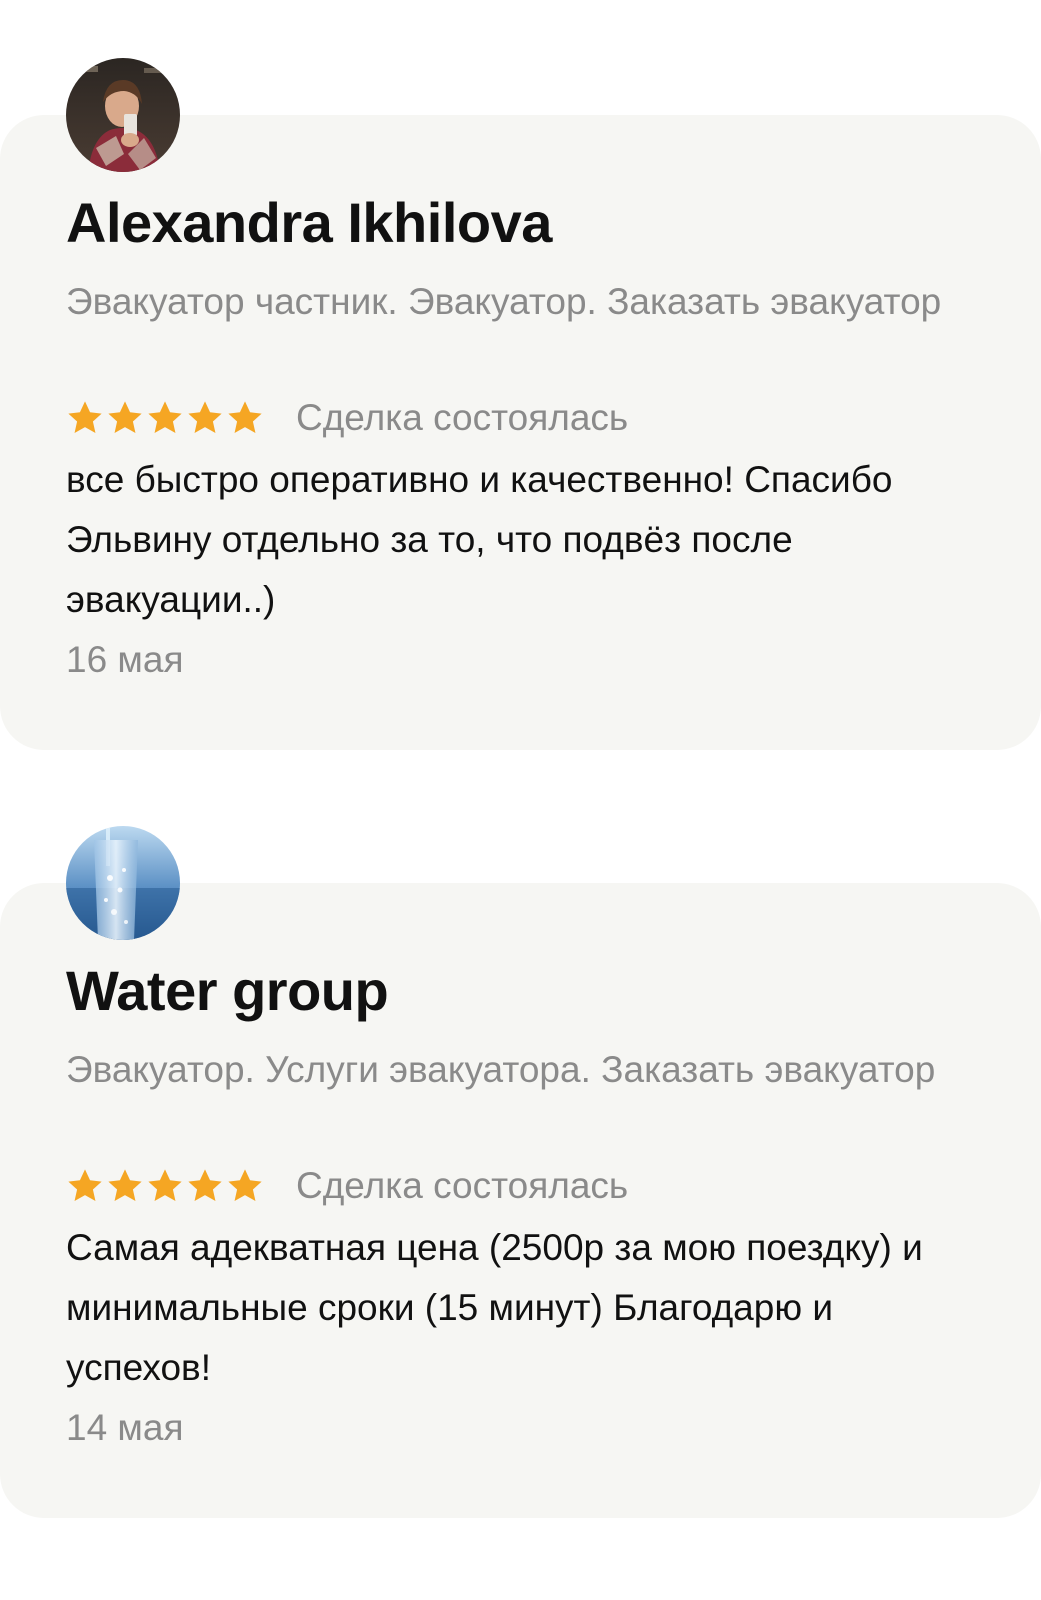 Image resolution: width=1041 pixels, height=1600 pixels. Describe the element at coordinates (125, 1427) in the screenshot. I see `review-date: 14 мая` at that location.